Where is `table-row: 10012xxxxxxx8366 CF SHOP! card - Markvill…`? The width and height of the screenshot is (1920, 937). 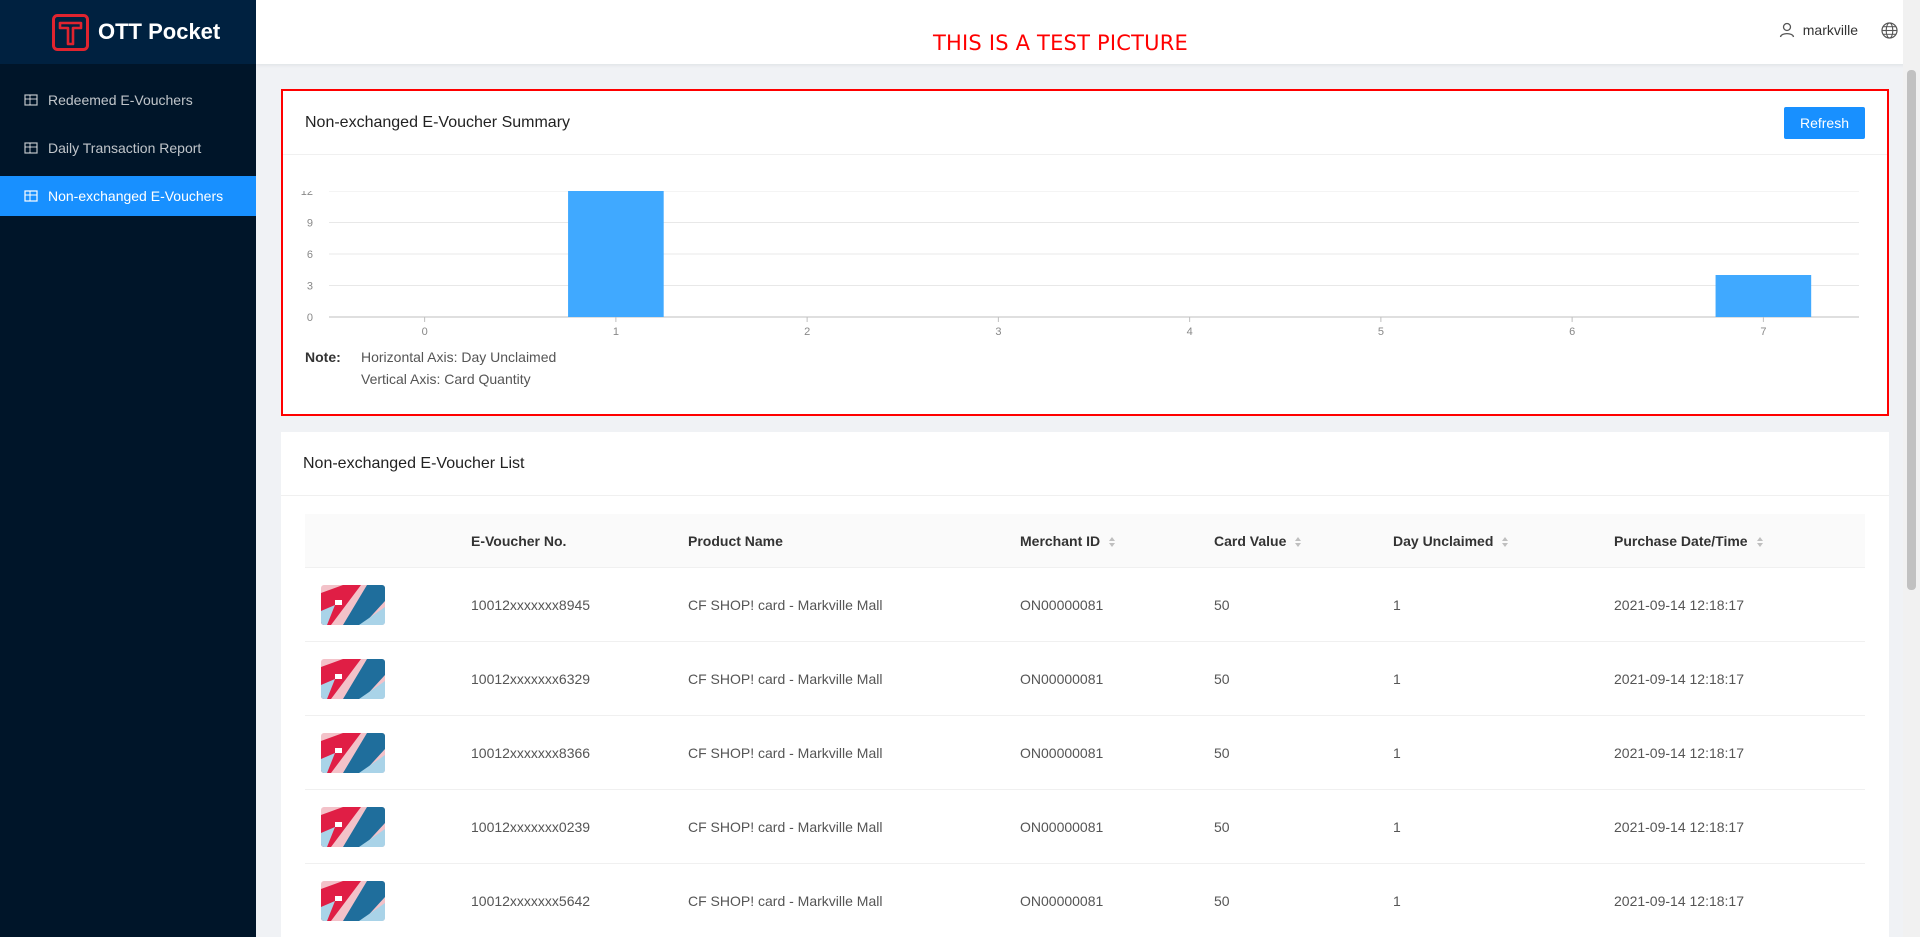 table-row: 10012xxxxxxx8366 CF SHOP! card - Markvill… is located at coordinates (1085, 753).